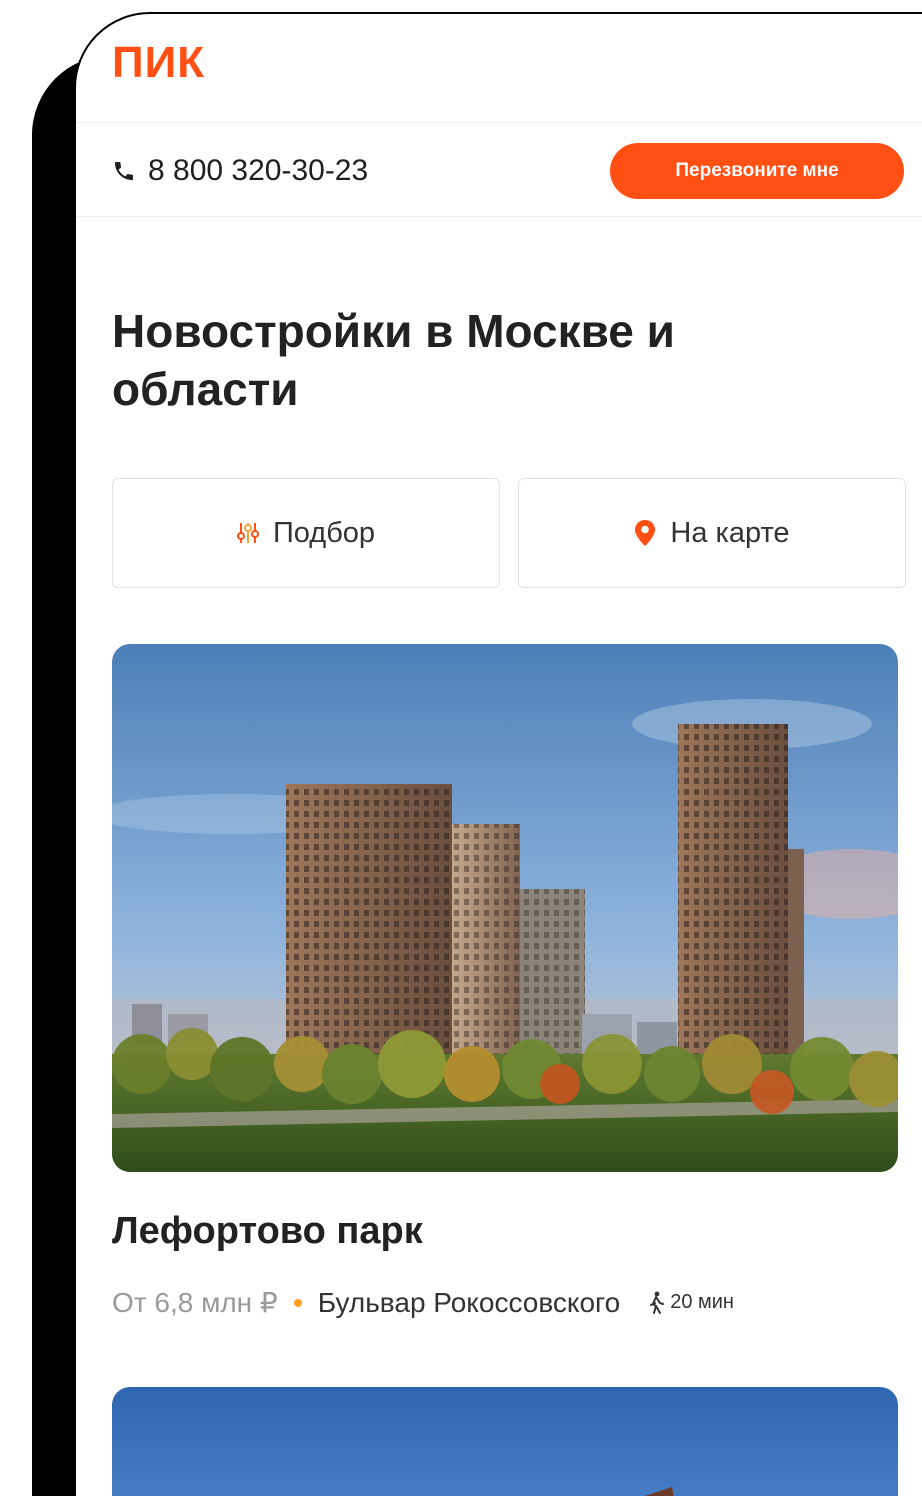 This screenshot has width=922, height=1496. I want to click on listing-price: От 6,8 млн ₽, so click(195, 1302).